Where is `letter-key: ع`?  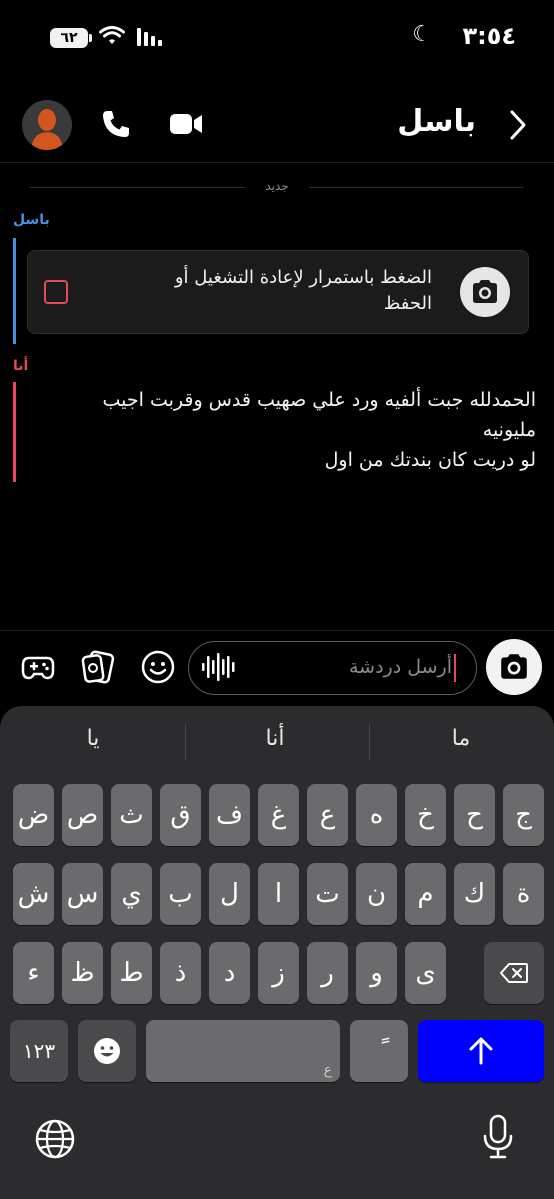 letter-key: ع is located at coordinates (327, 815).